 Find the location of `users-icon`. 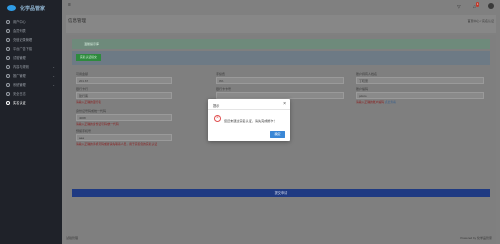

users-icon is located at coordinates (8, 30).